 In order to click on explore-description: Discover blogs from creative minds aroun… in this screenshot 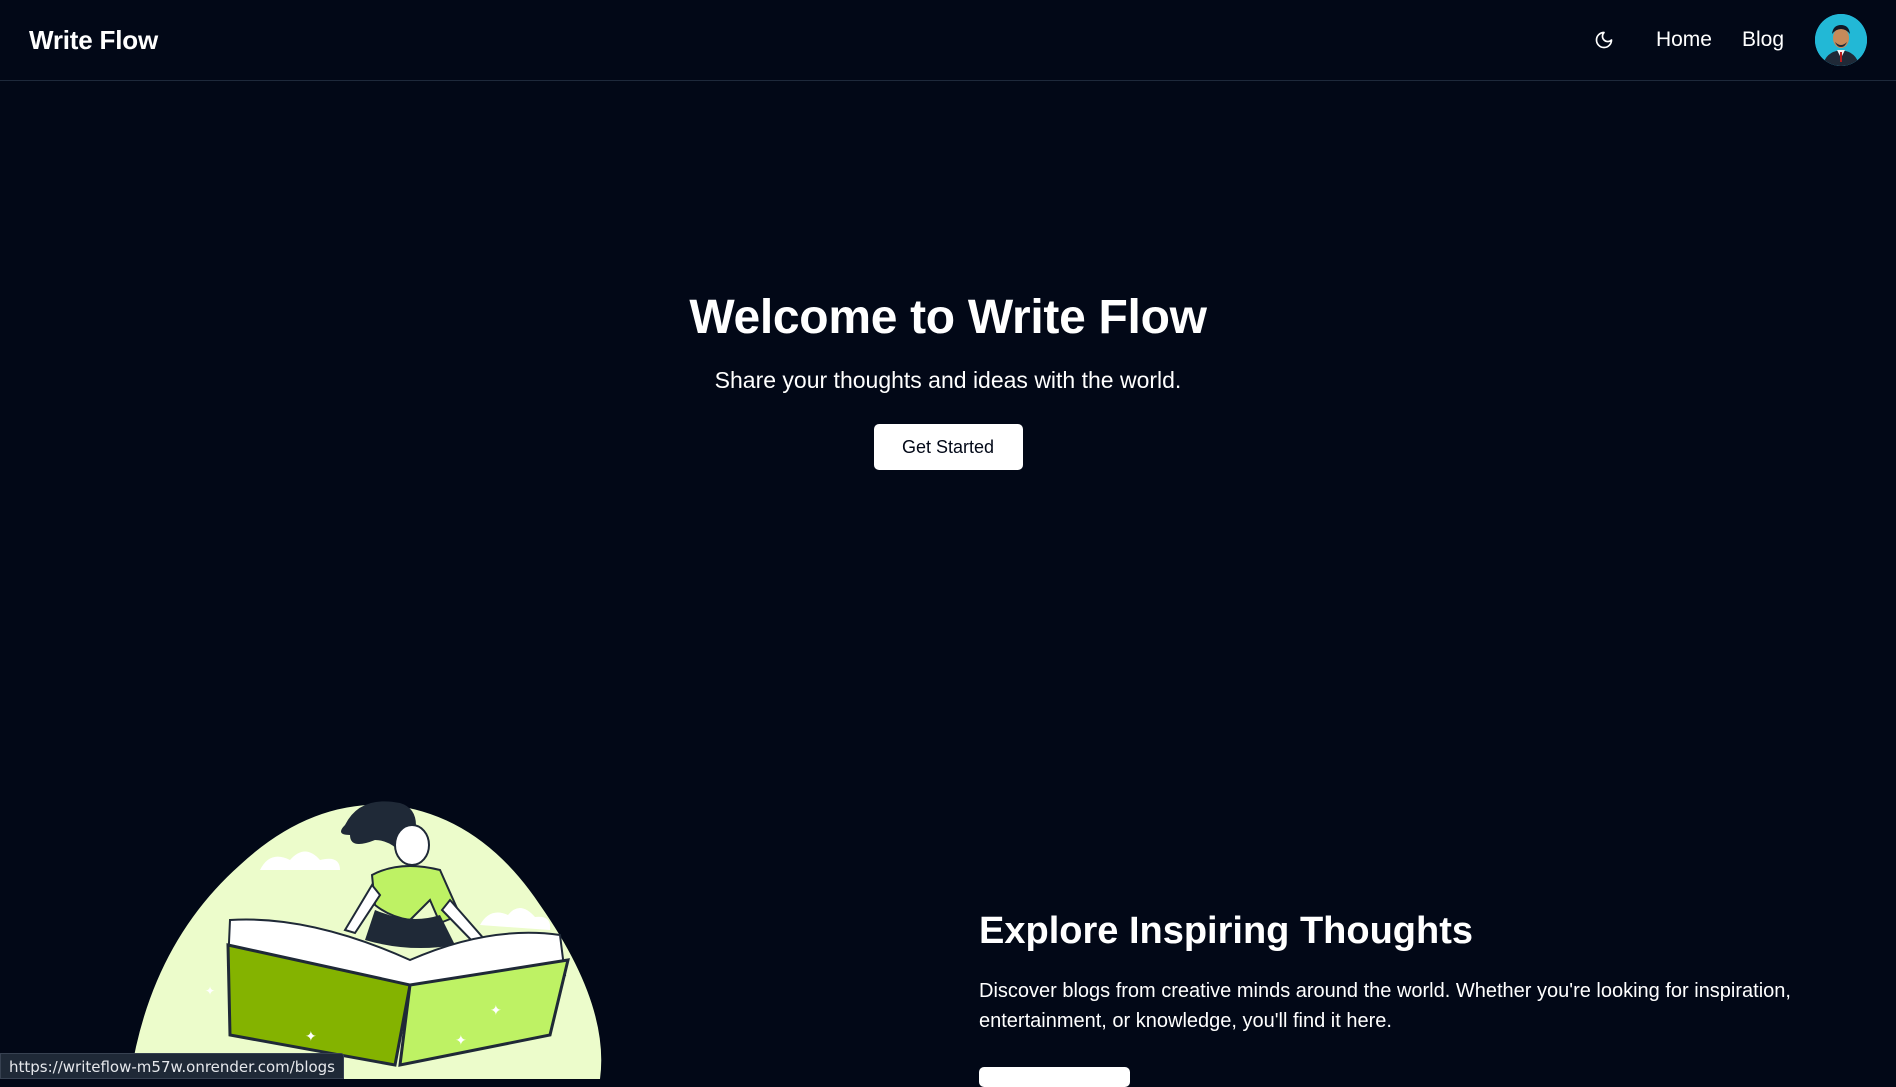, I will do `click(1409, 1006)`.